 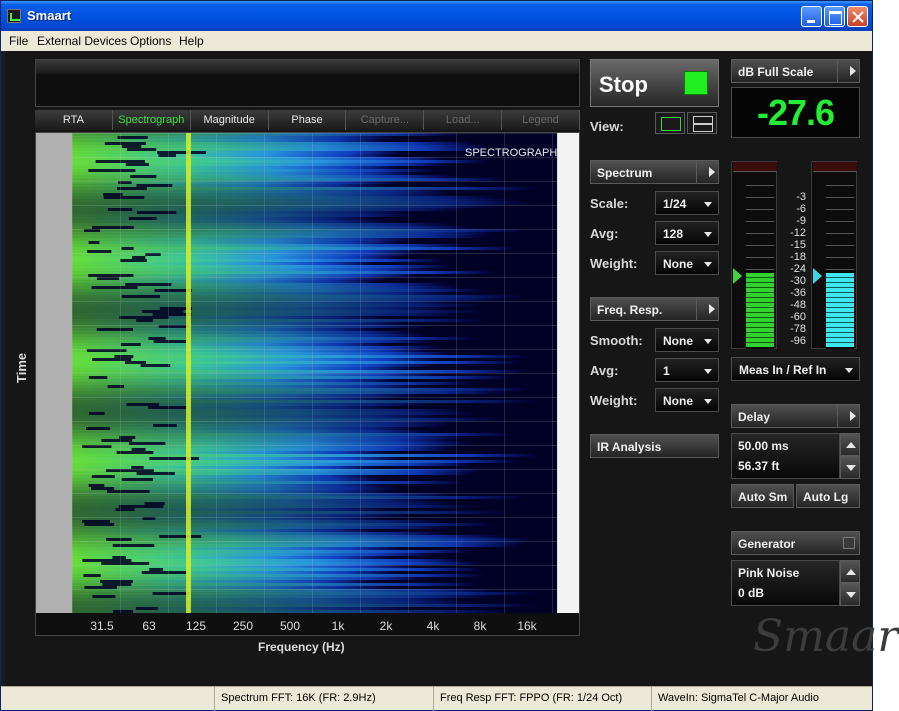 I want to click on ref-pointer-icon, so click(x=817, y=276).